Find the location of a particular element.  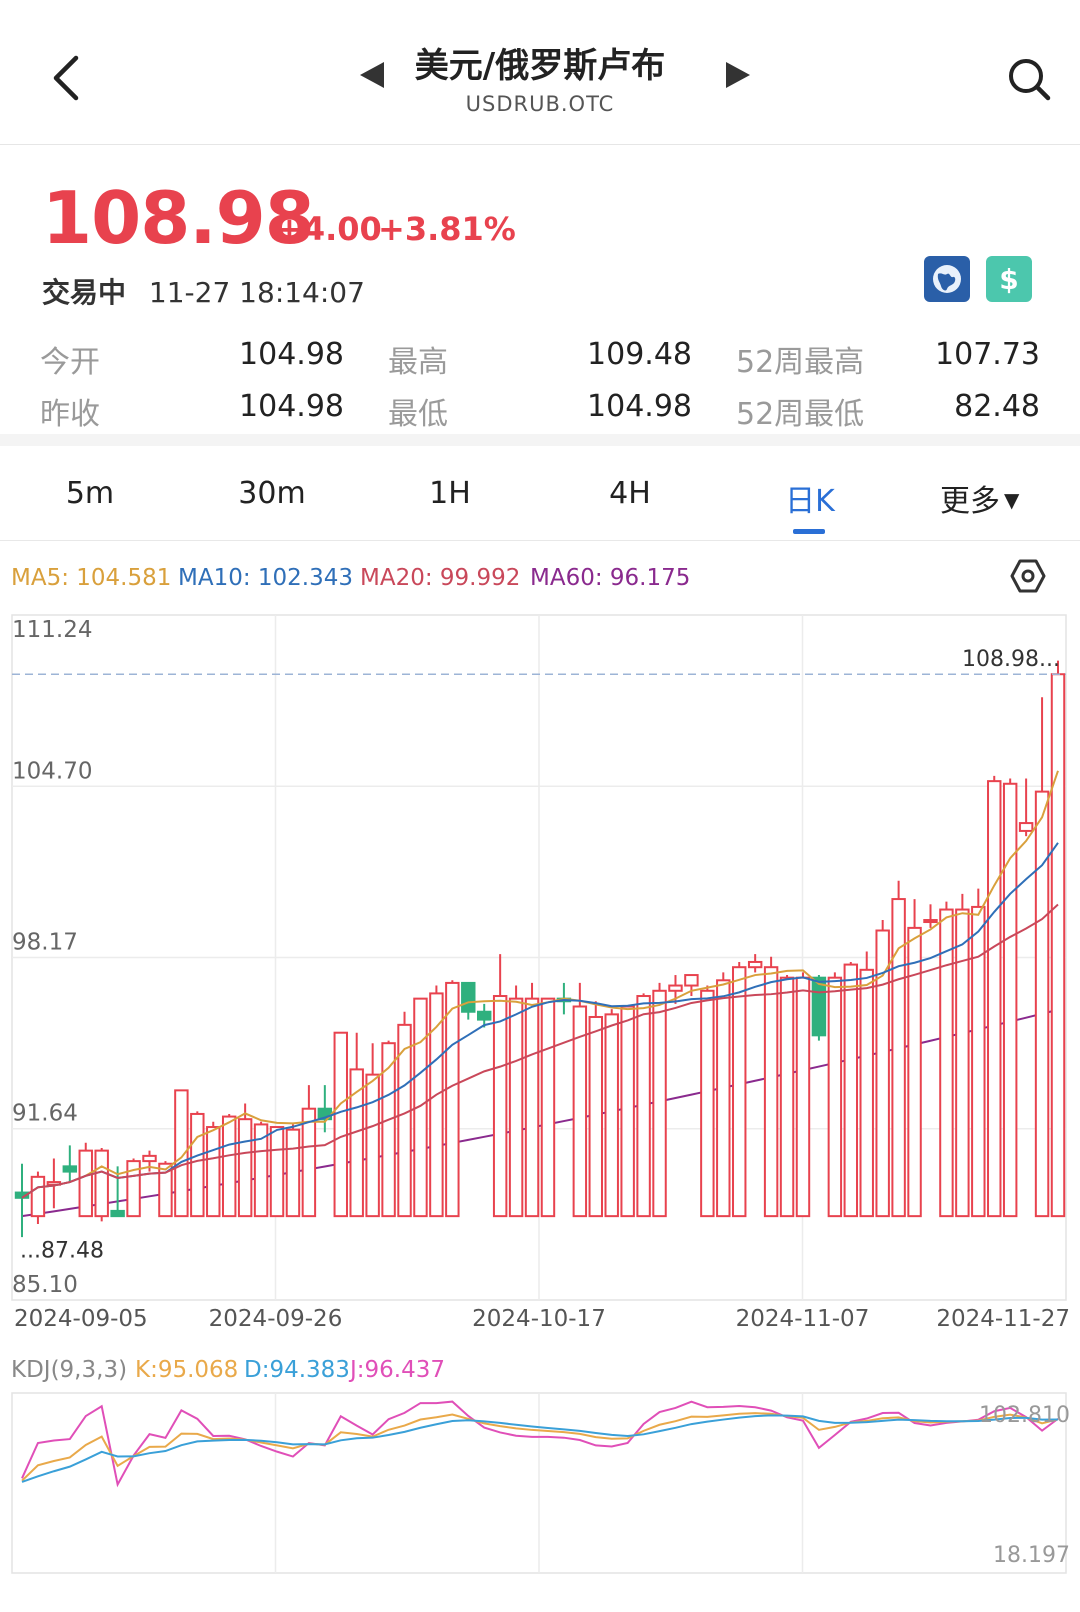

kdj-name: KDJ(9,3,3) is located at coordinates (69, 1370).